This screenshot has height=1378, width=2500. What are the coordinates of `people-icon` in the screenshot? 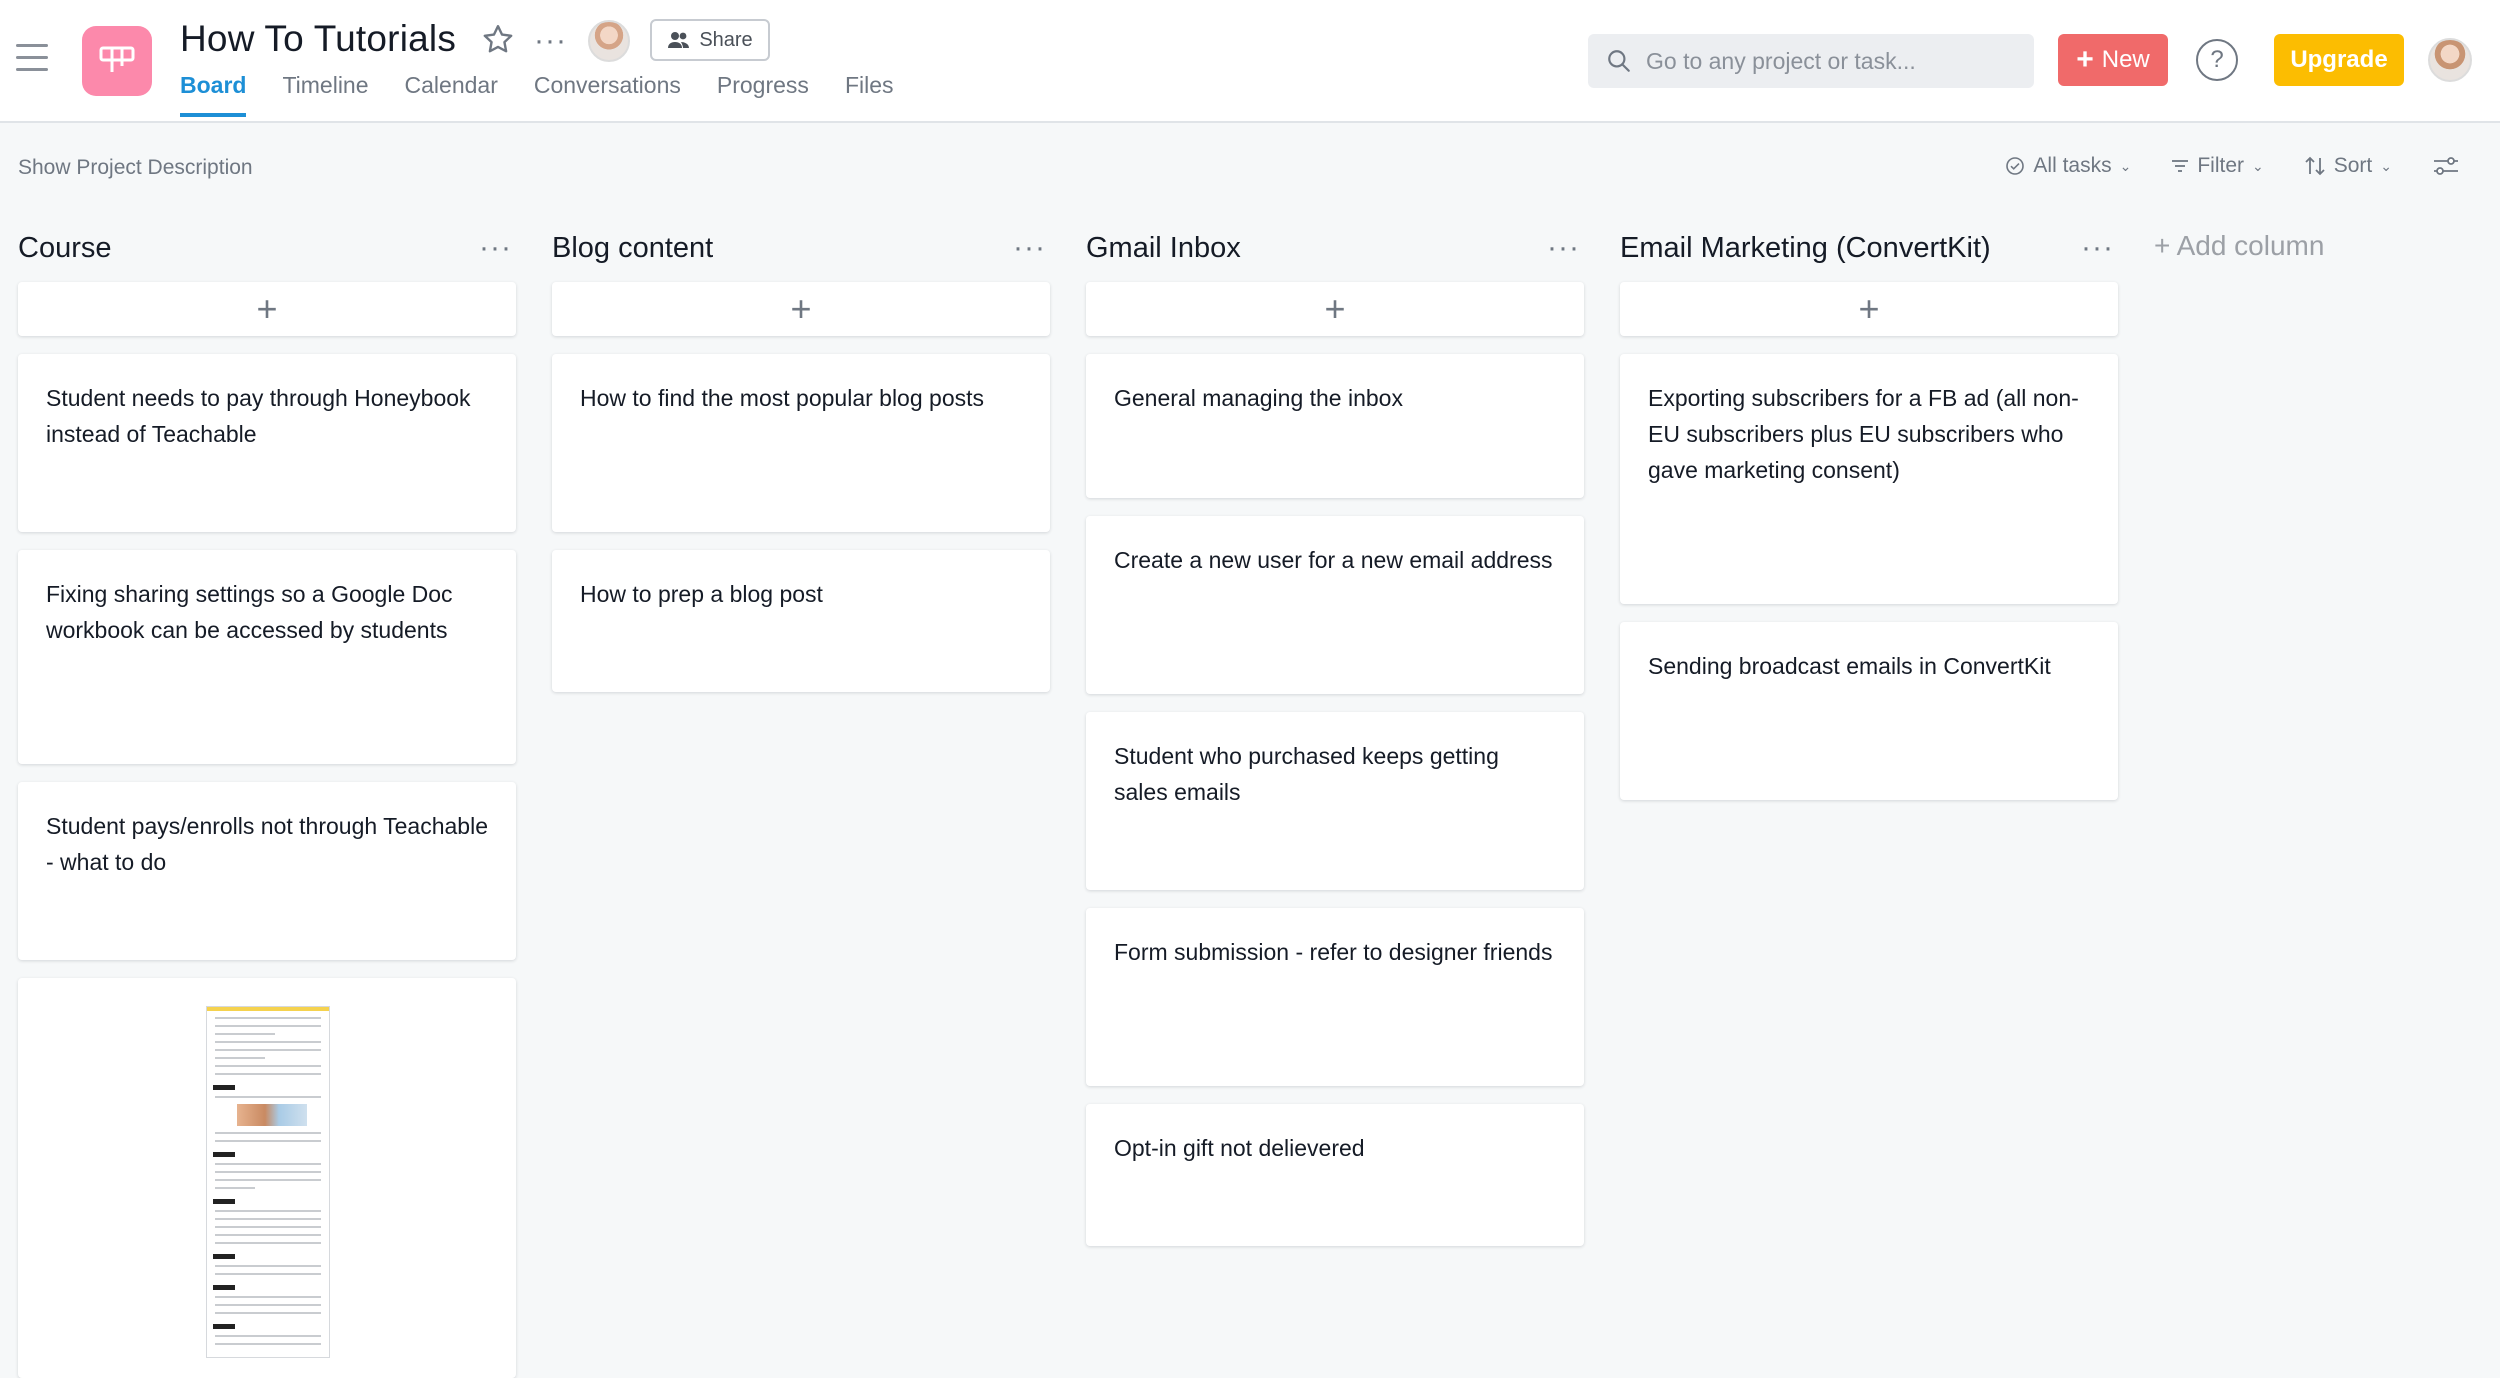 It's located at (679, 40).